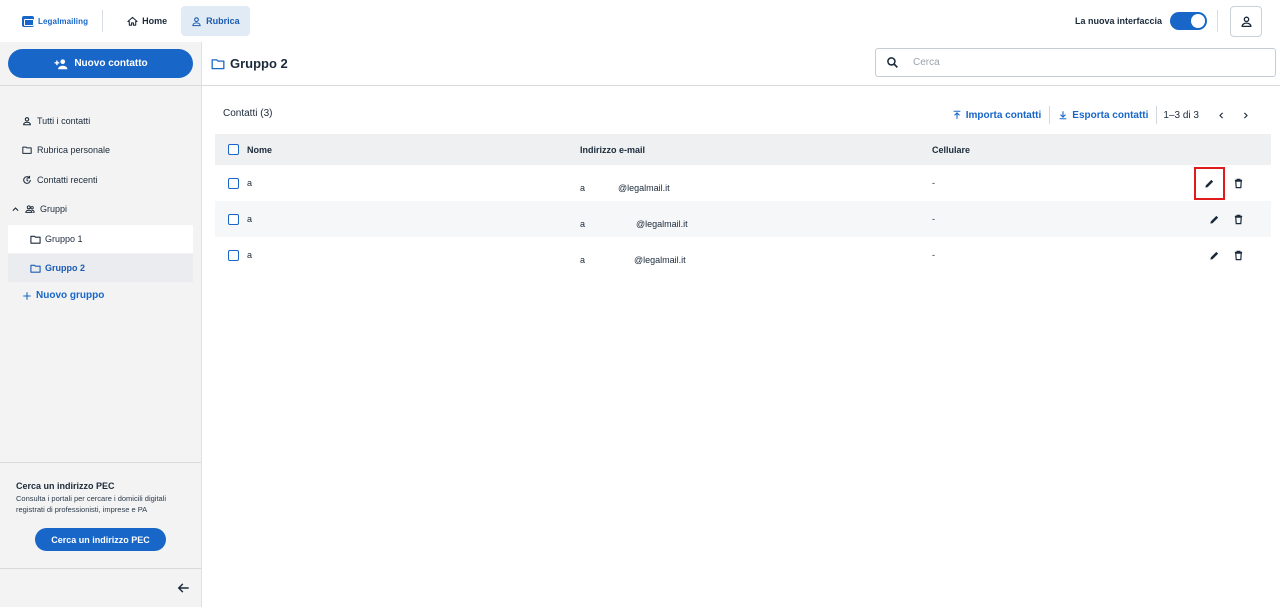 This screenshot has width=1280, height=607. Describe the element at coordinates (100, 268) in the screenshot. I see `sidebar-group-2: Gruppo 2` at that location.